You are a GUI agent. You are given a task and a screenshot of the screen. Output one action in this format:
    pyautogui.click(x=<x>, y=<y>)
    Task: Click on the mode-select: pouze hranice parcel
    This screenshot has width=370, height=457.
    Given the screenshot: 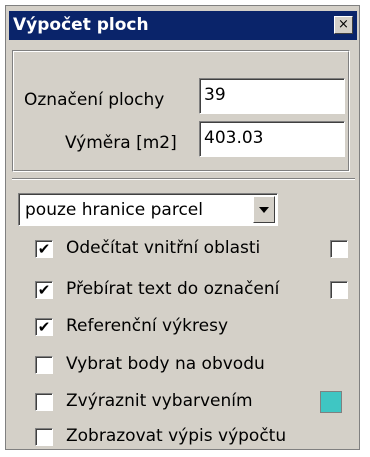 What is the action you would take?
    pyautogui.click(x=148, y=209)
    